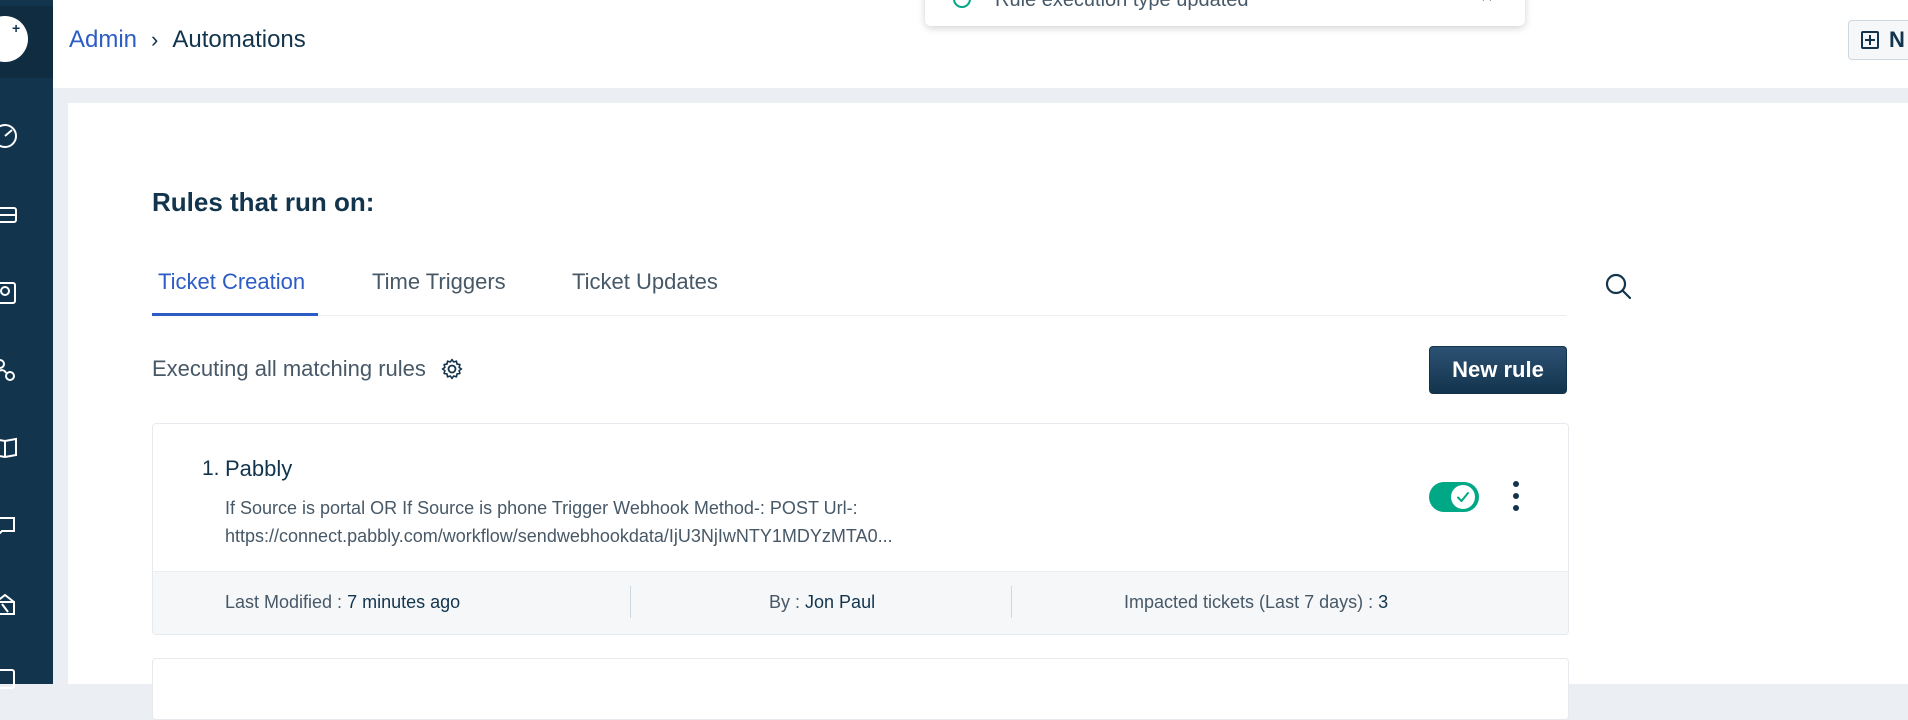 The width and height of the screenshot is (1908, 720). What do you see at coordinates (284, 602) in the screenshot?
I see `last-modified-label: Last Modified :` at bounding box center [284, 602].